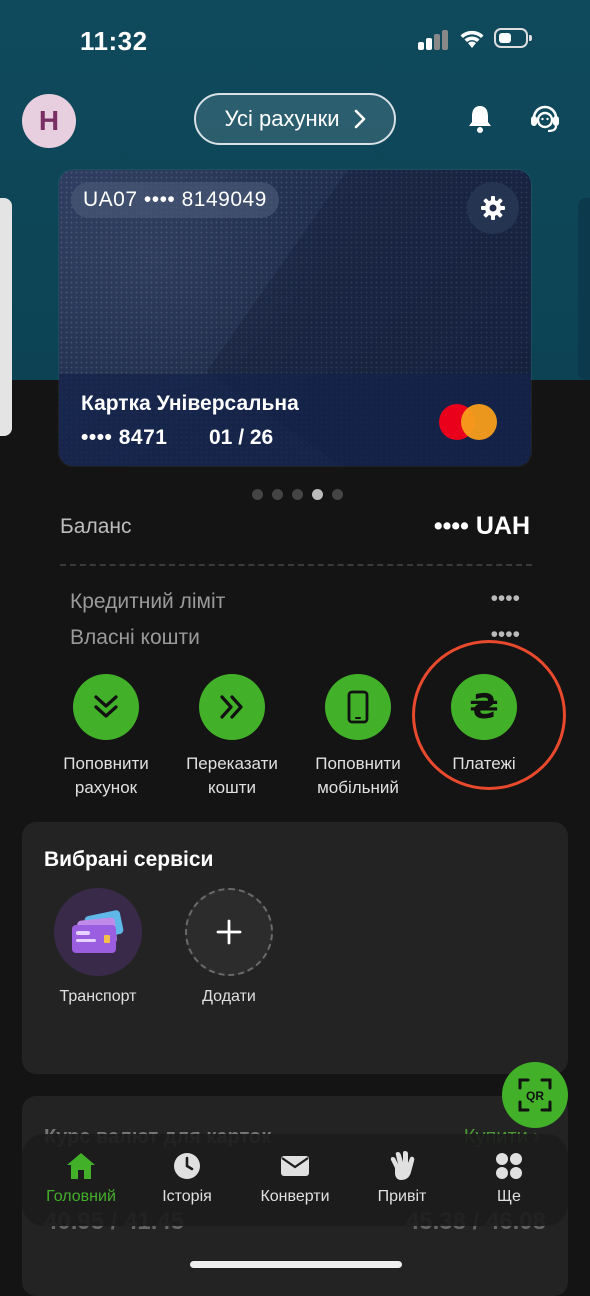 The image size is (590, 1296). I want to click on card-number: •••• 8471, so click(124, 437).